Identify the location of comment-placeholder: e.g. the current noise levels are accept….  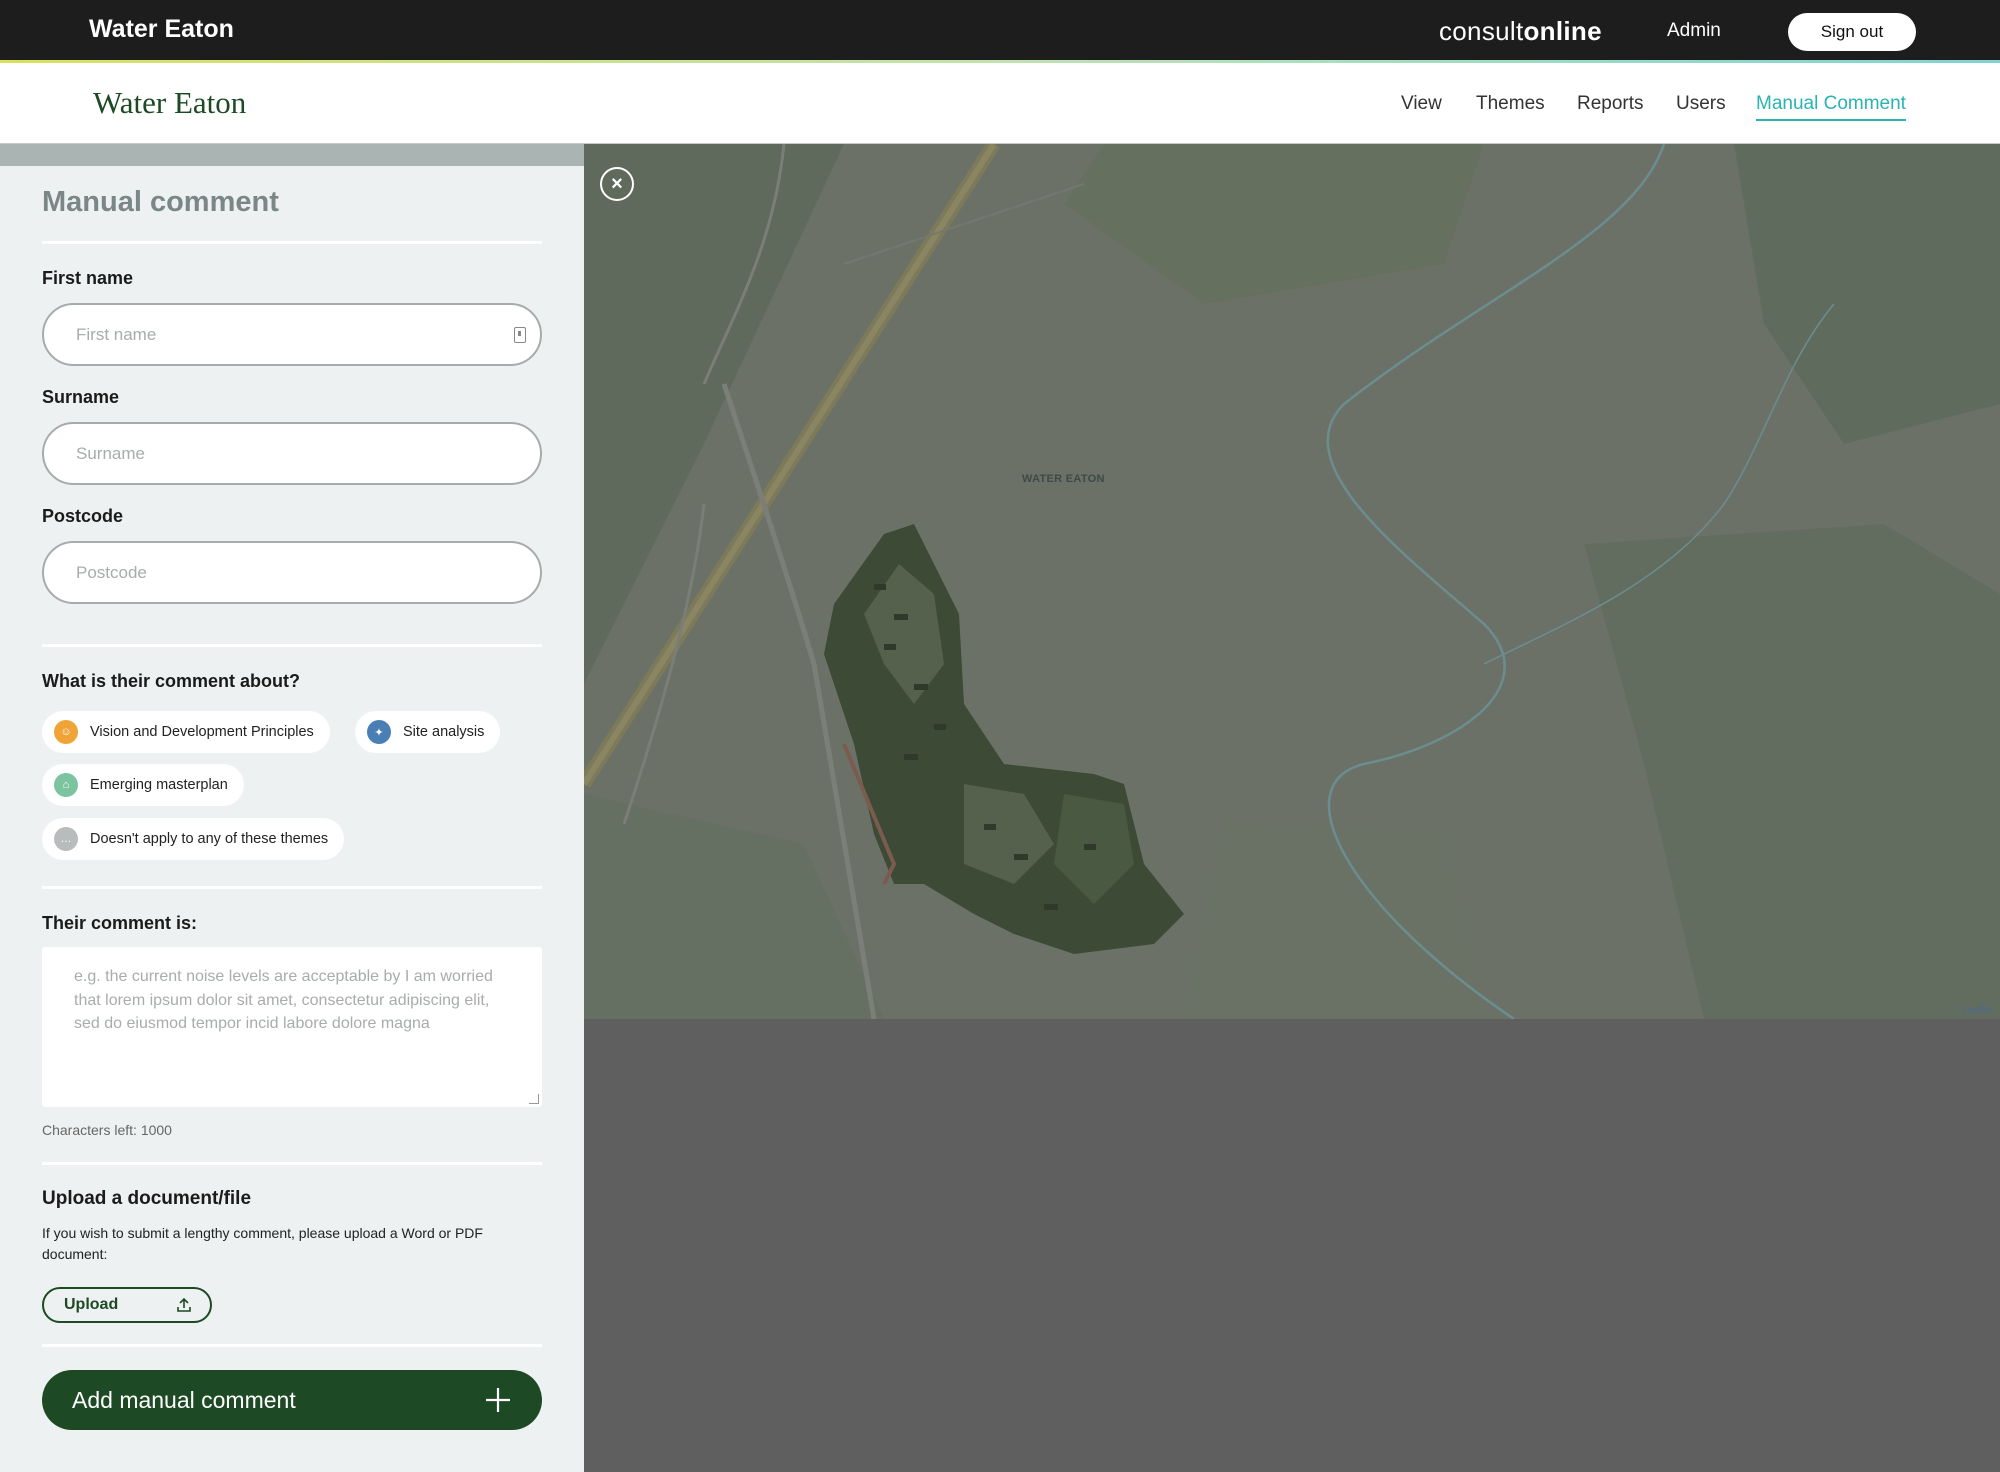
(283, 1000).